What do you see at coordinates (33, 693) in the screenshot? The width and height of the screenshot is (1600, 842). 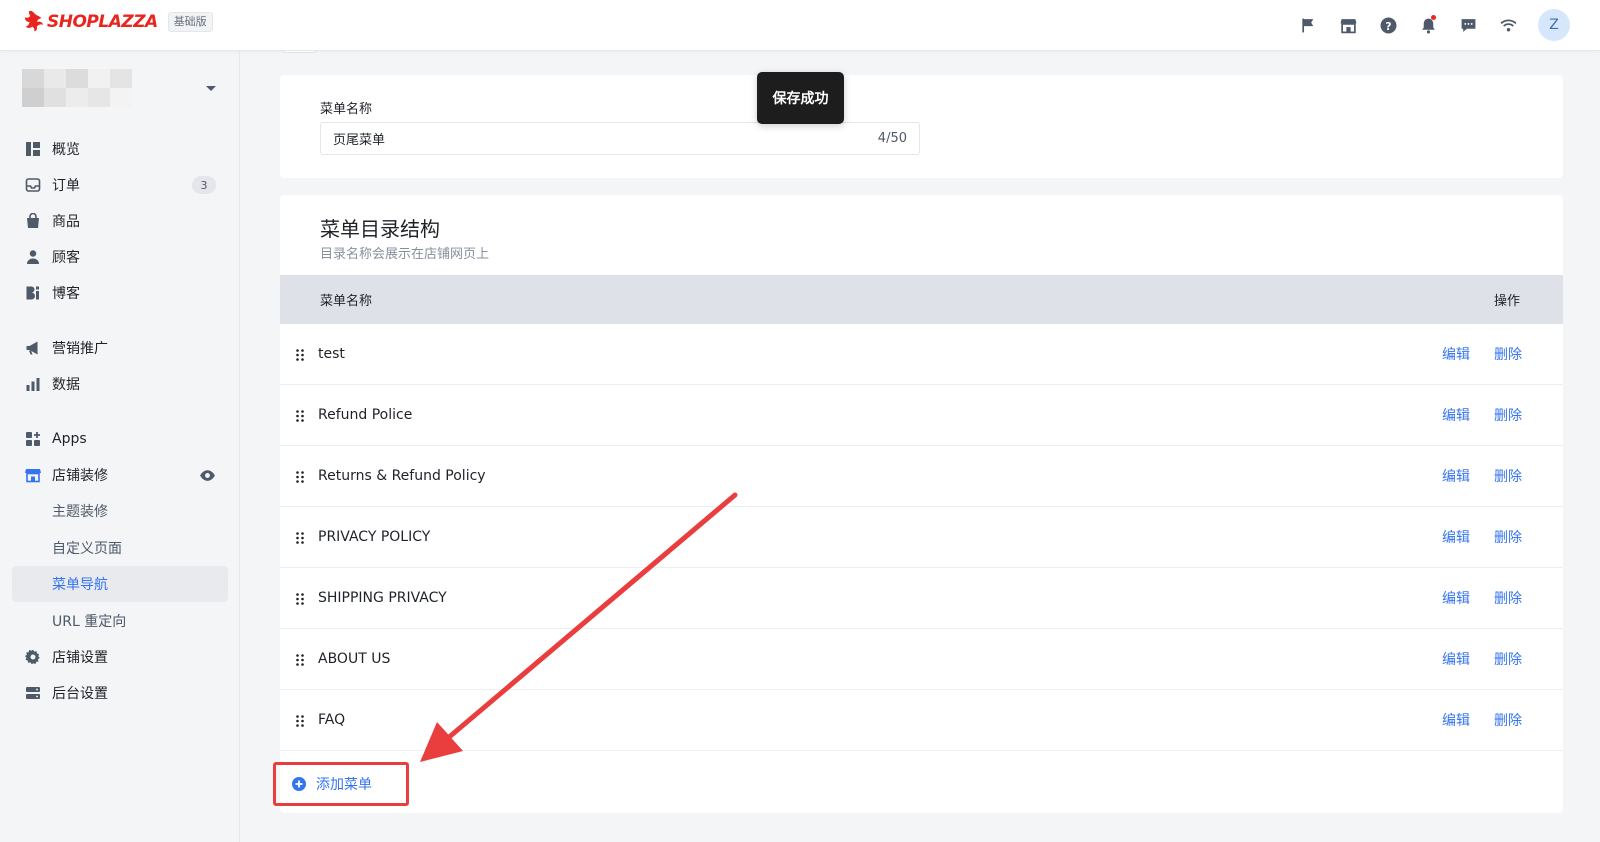 I see `server-icon` at bounding box center [33, 693].